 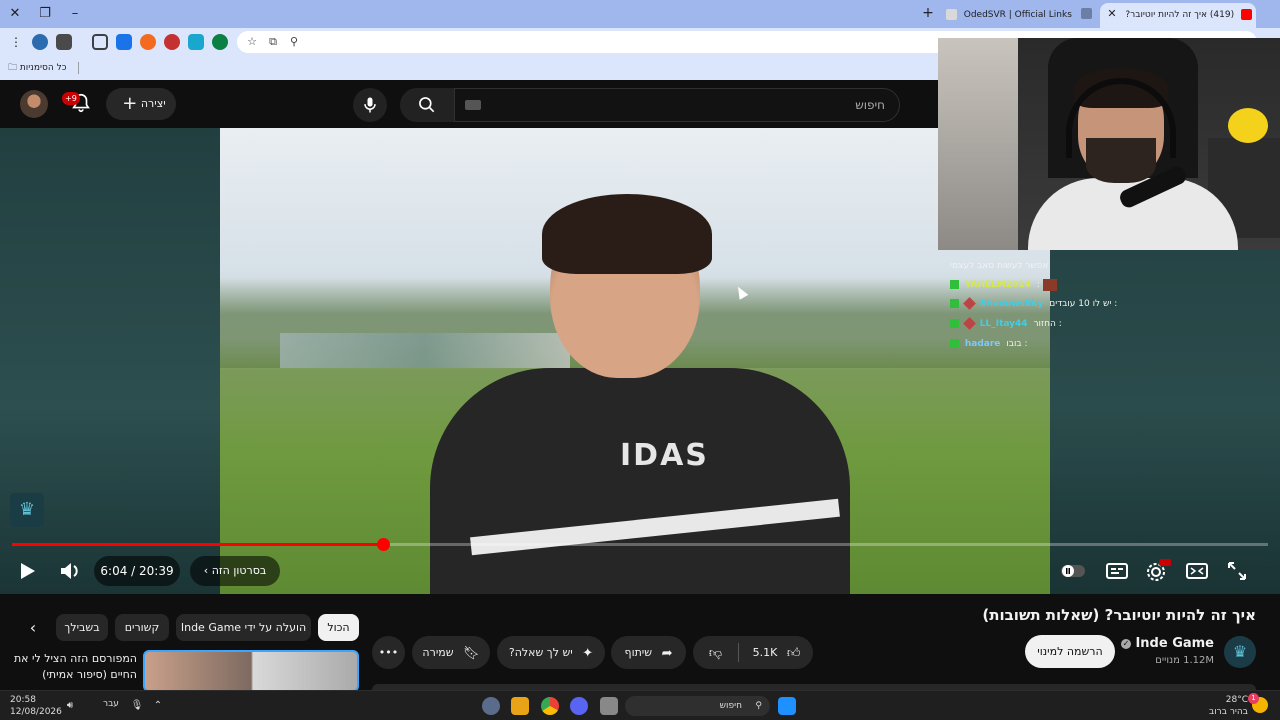 I want to click on tray-chevron-up-icon: ⌃, so click(x=158, y=706).